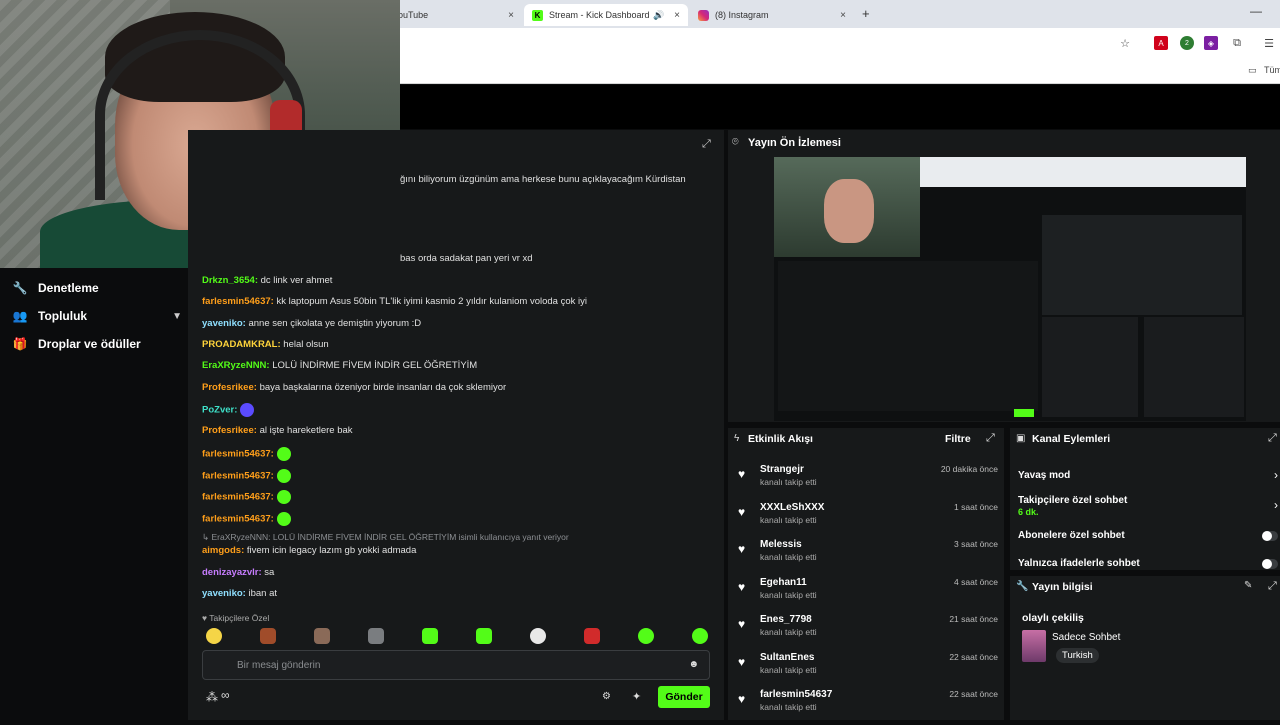 This screenshot has height=725, width=1280. Describe the element at coordinates (221, 550) in the screenshot. I see `chat-username: aimgods` at that location.